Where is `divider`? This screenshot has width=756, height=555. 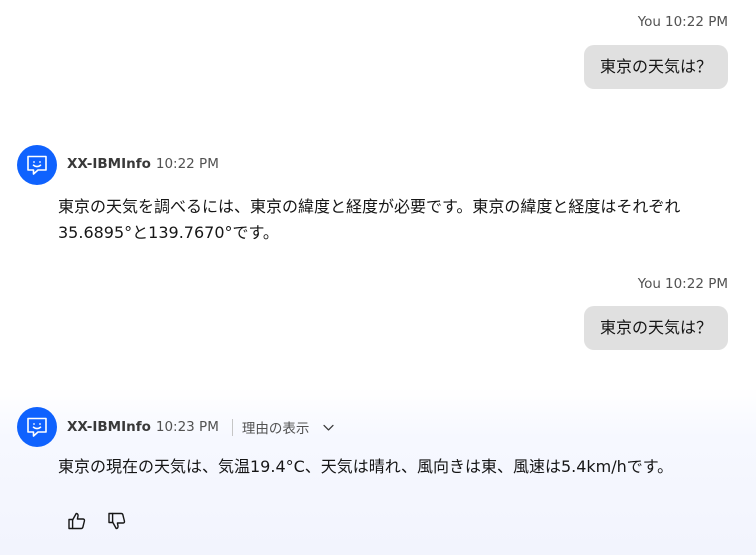 divider is located at coordinates (232, 427).